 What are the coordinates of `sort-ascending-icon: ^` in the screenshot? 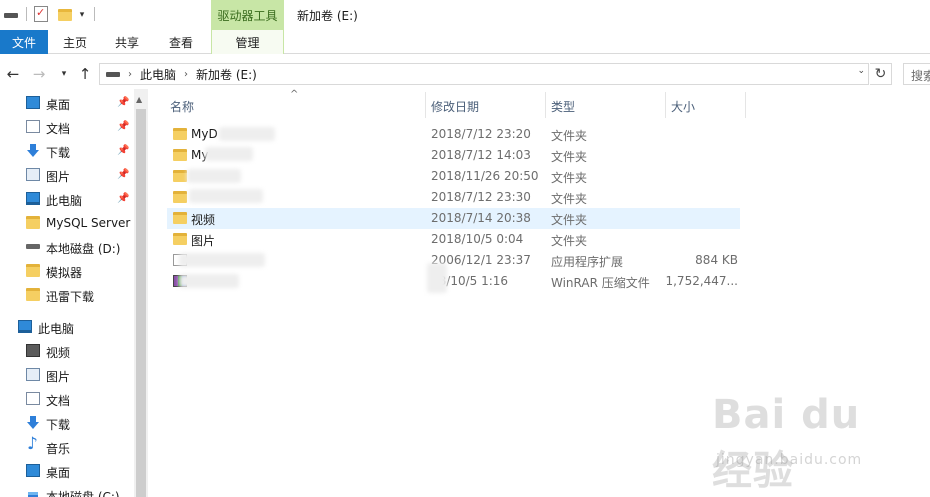 It's located at (294, 94).